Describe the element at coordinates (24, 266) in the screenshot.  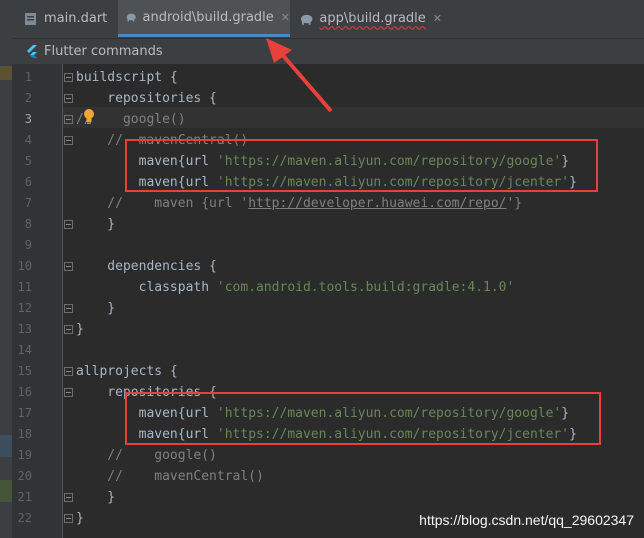
I see `line-number: 10` at that location.